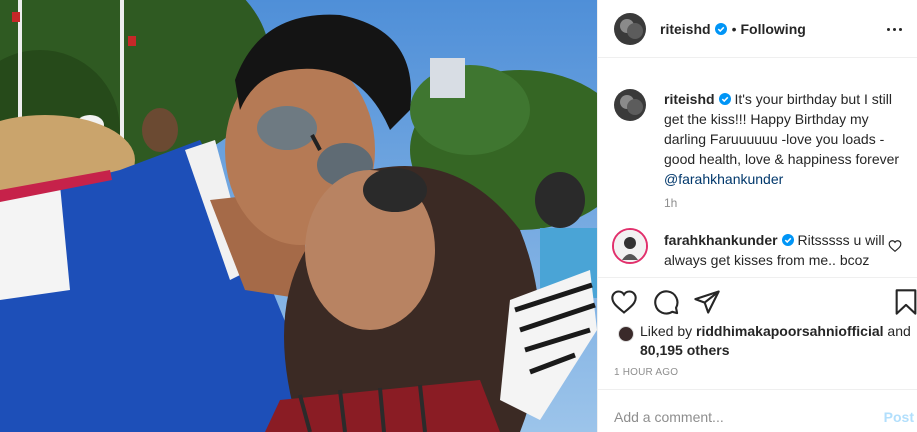 The image size is (917, 432). What do you see at coordinates (757, 302) in the screenshot?
I see `action-bar` at bounding box center [757, 302].